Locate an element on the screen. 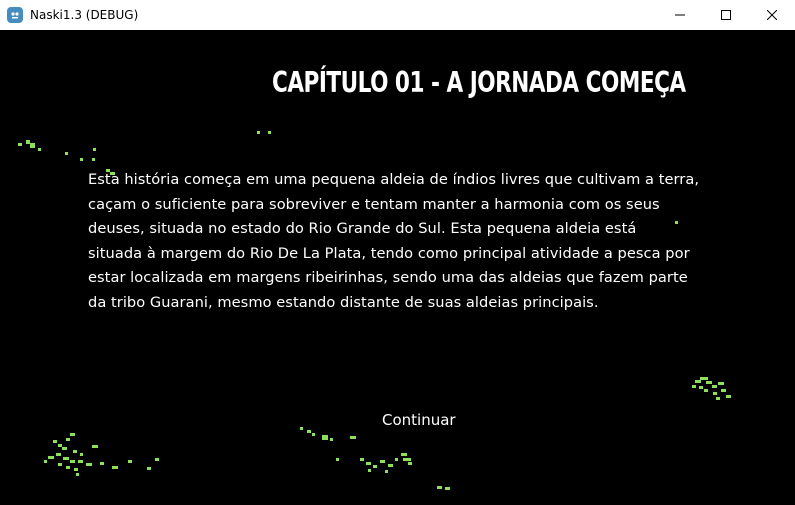 Image resolution: width=795 pixels, height=505 pixels. close-button is located at coordinates (772, 15).